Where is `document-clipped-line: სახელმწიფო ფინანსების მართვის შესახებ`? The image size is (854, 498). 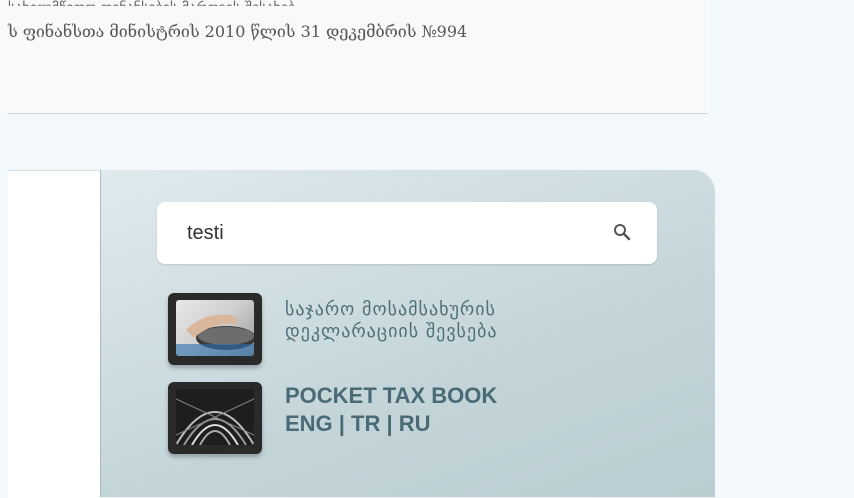 document-clipped-line: სახელმწიფო ფინანსების მართვის შესახებ is located at coordinates (151, 3).